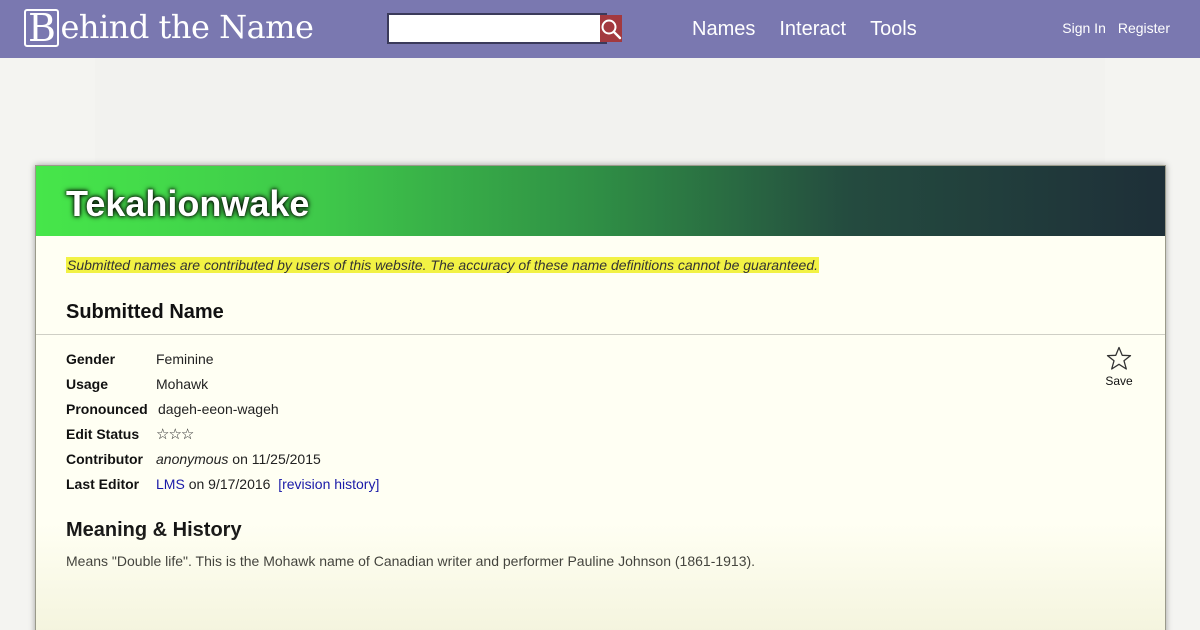 This screenshot has width=1200, height=630. I want to click on search-bar, so click(504, 28).